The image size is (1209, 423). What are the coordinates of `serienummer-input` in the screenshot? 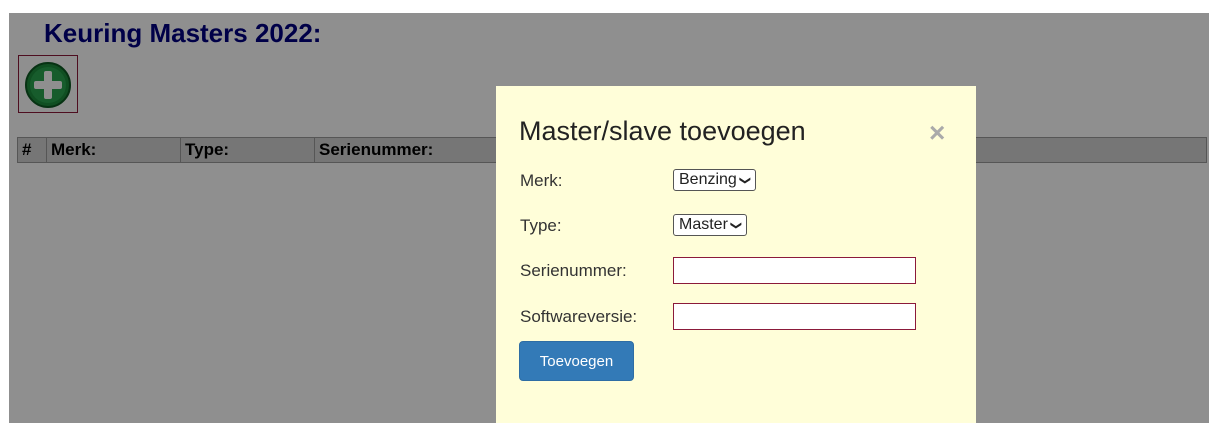 It's located at (794, 270).